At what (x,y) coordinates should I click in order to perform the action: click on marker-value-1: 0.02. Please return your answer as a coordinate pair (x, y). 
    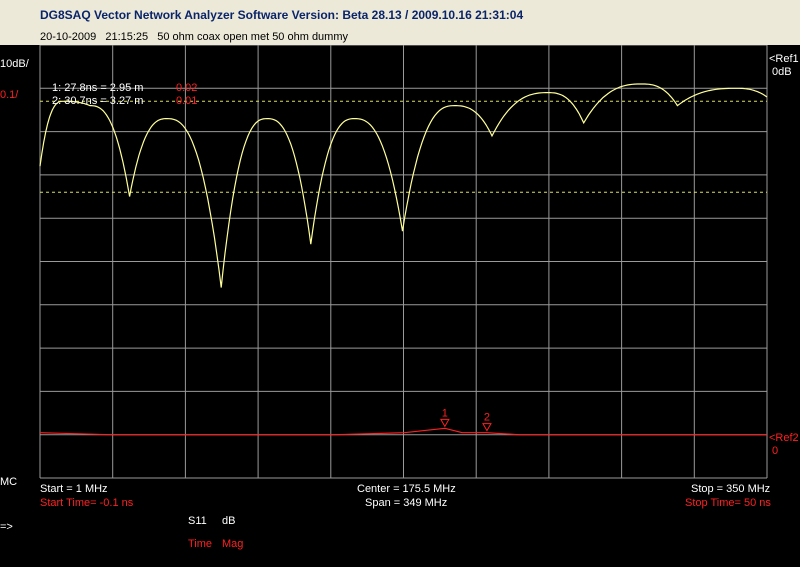
    Looking at the image, I should click on (187, 88).